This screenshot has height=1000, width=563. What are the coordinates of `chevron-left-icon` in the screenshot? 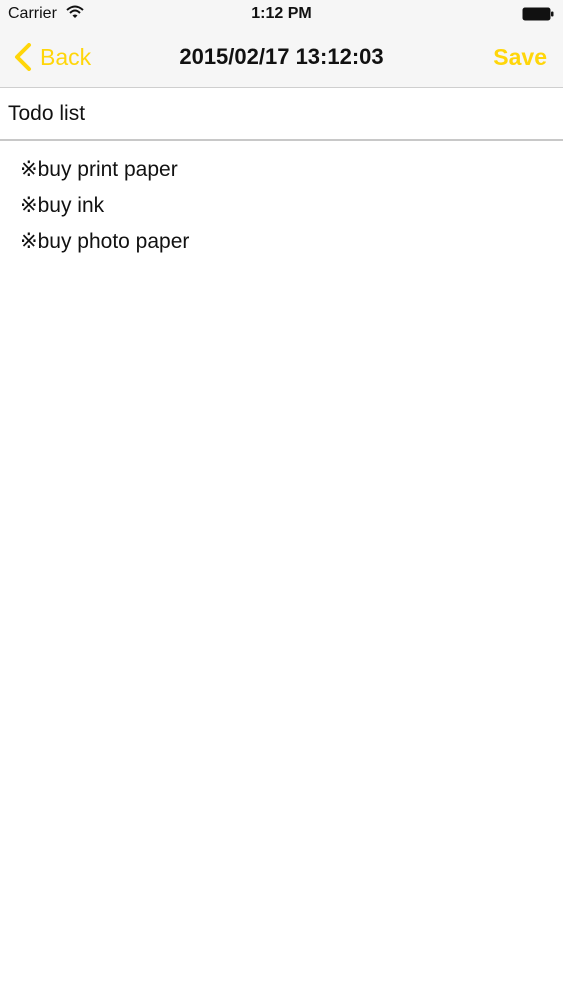 It's located at (23, 57).